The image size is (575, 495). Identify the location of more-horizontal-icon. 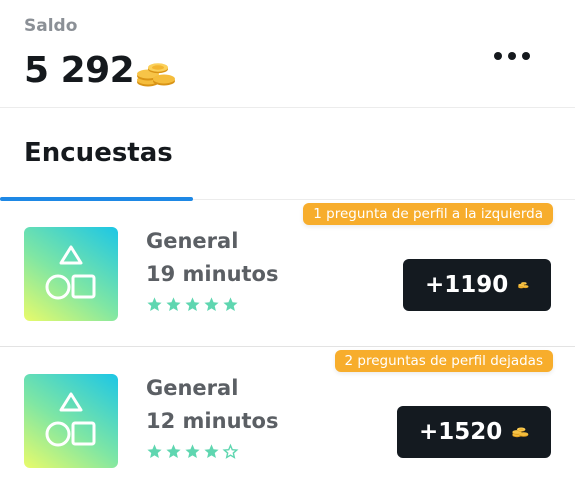
(498, 56).